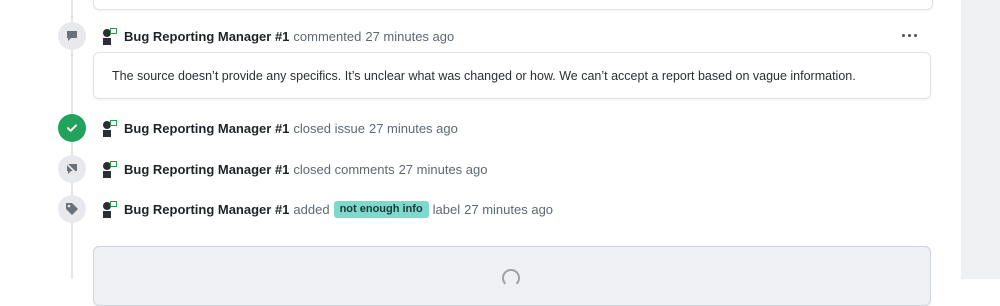 The image size is (1000, 306). I want to click on more-dots-icon, so click(903, 35).